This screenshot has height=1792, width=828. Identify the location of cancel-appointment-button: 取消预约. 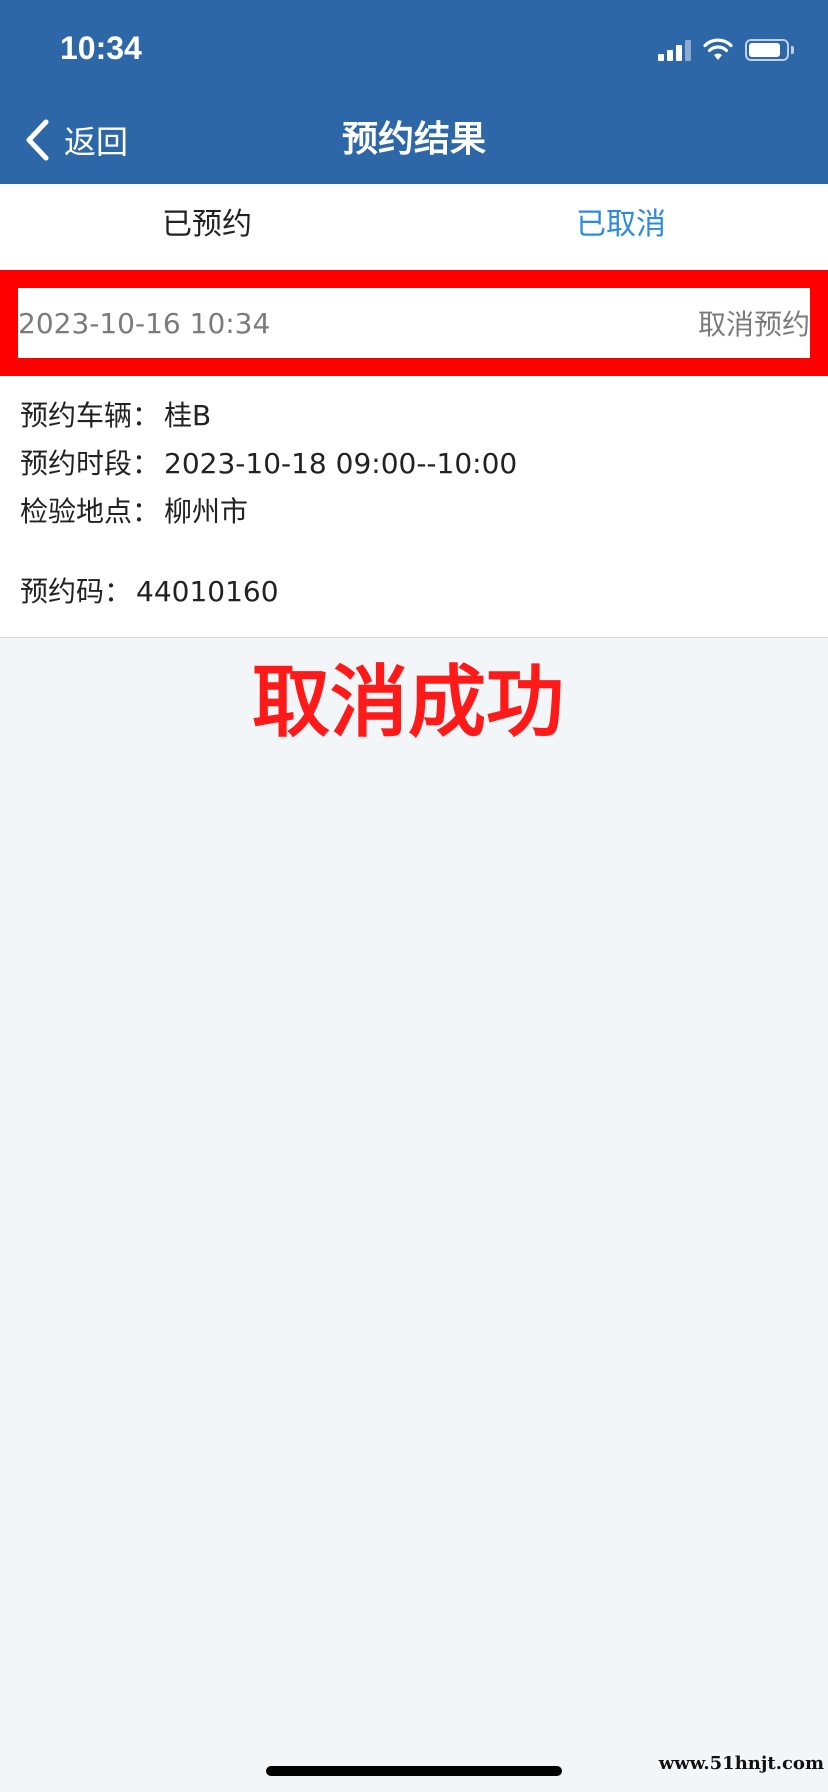
(754, 323).